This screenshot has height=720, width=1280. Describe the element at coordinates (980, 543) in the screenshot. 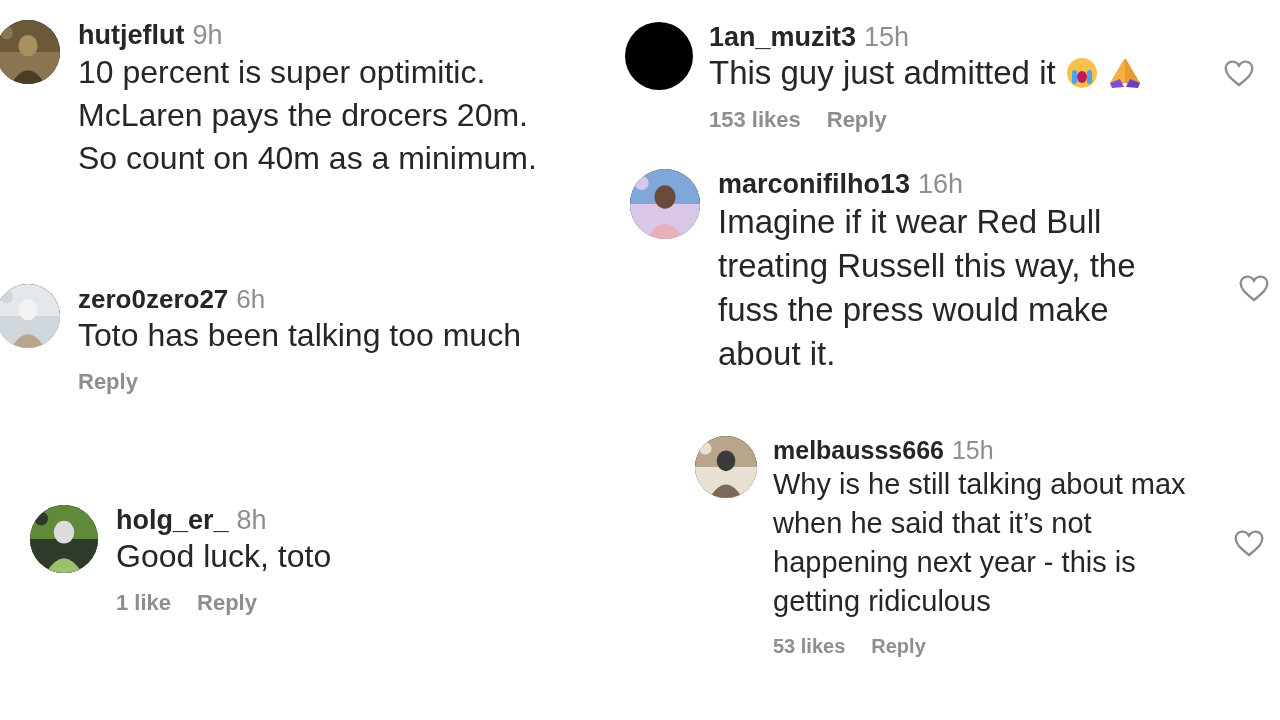

I see `comment-text: Why is he still talking about max when he said that it’s not happening next year - this is getting ridiculous` at that location.